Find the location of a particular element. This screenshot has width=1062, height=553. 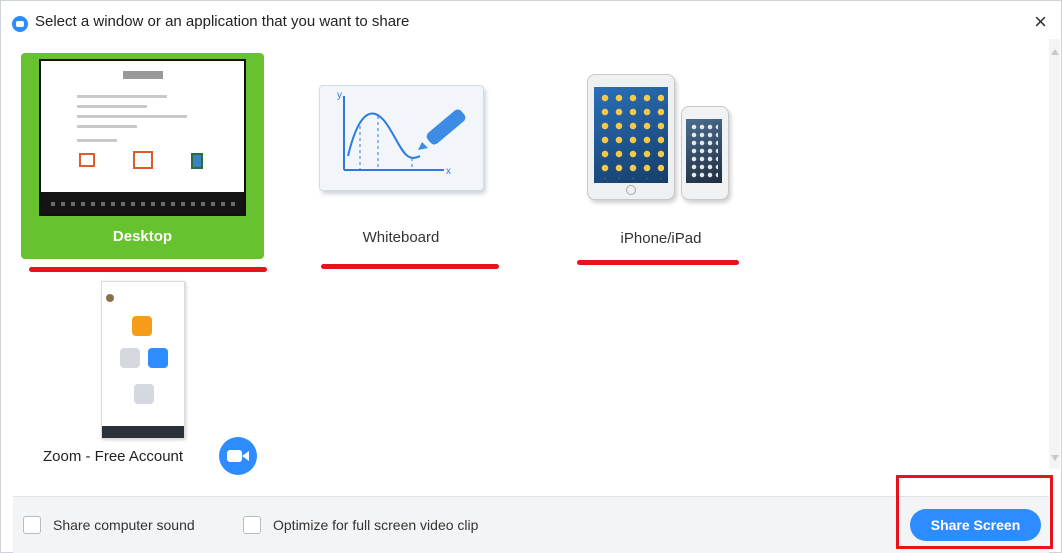

schedule-icon is located at coordinates (158, 358).